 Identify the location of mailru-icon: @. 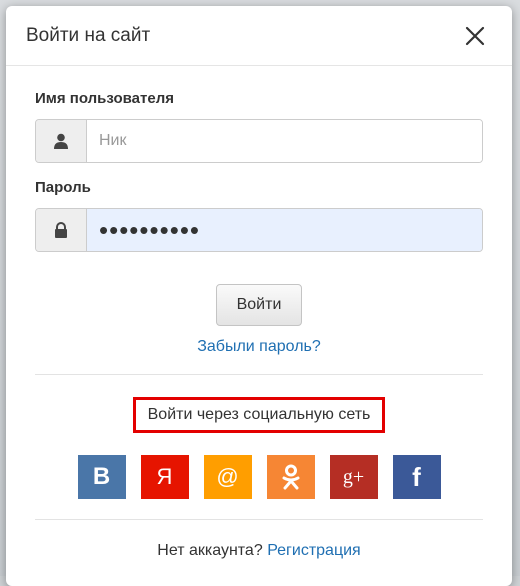
(227, 476).